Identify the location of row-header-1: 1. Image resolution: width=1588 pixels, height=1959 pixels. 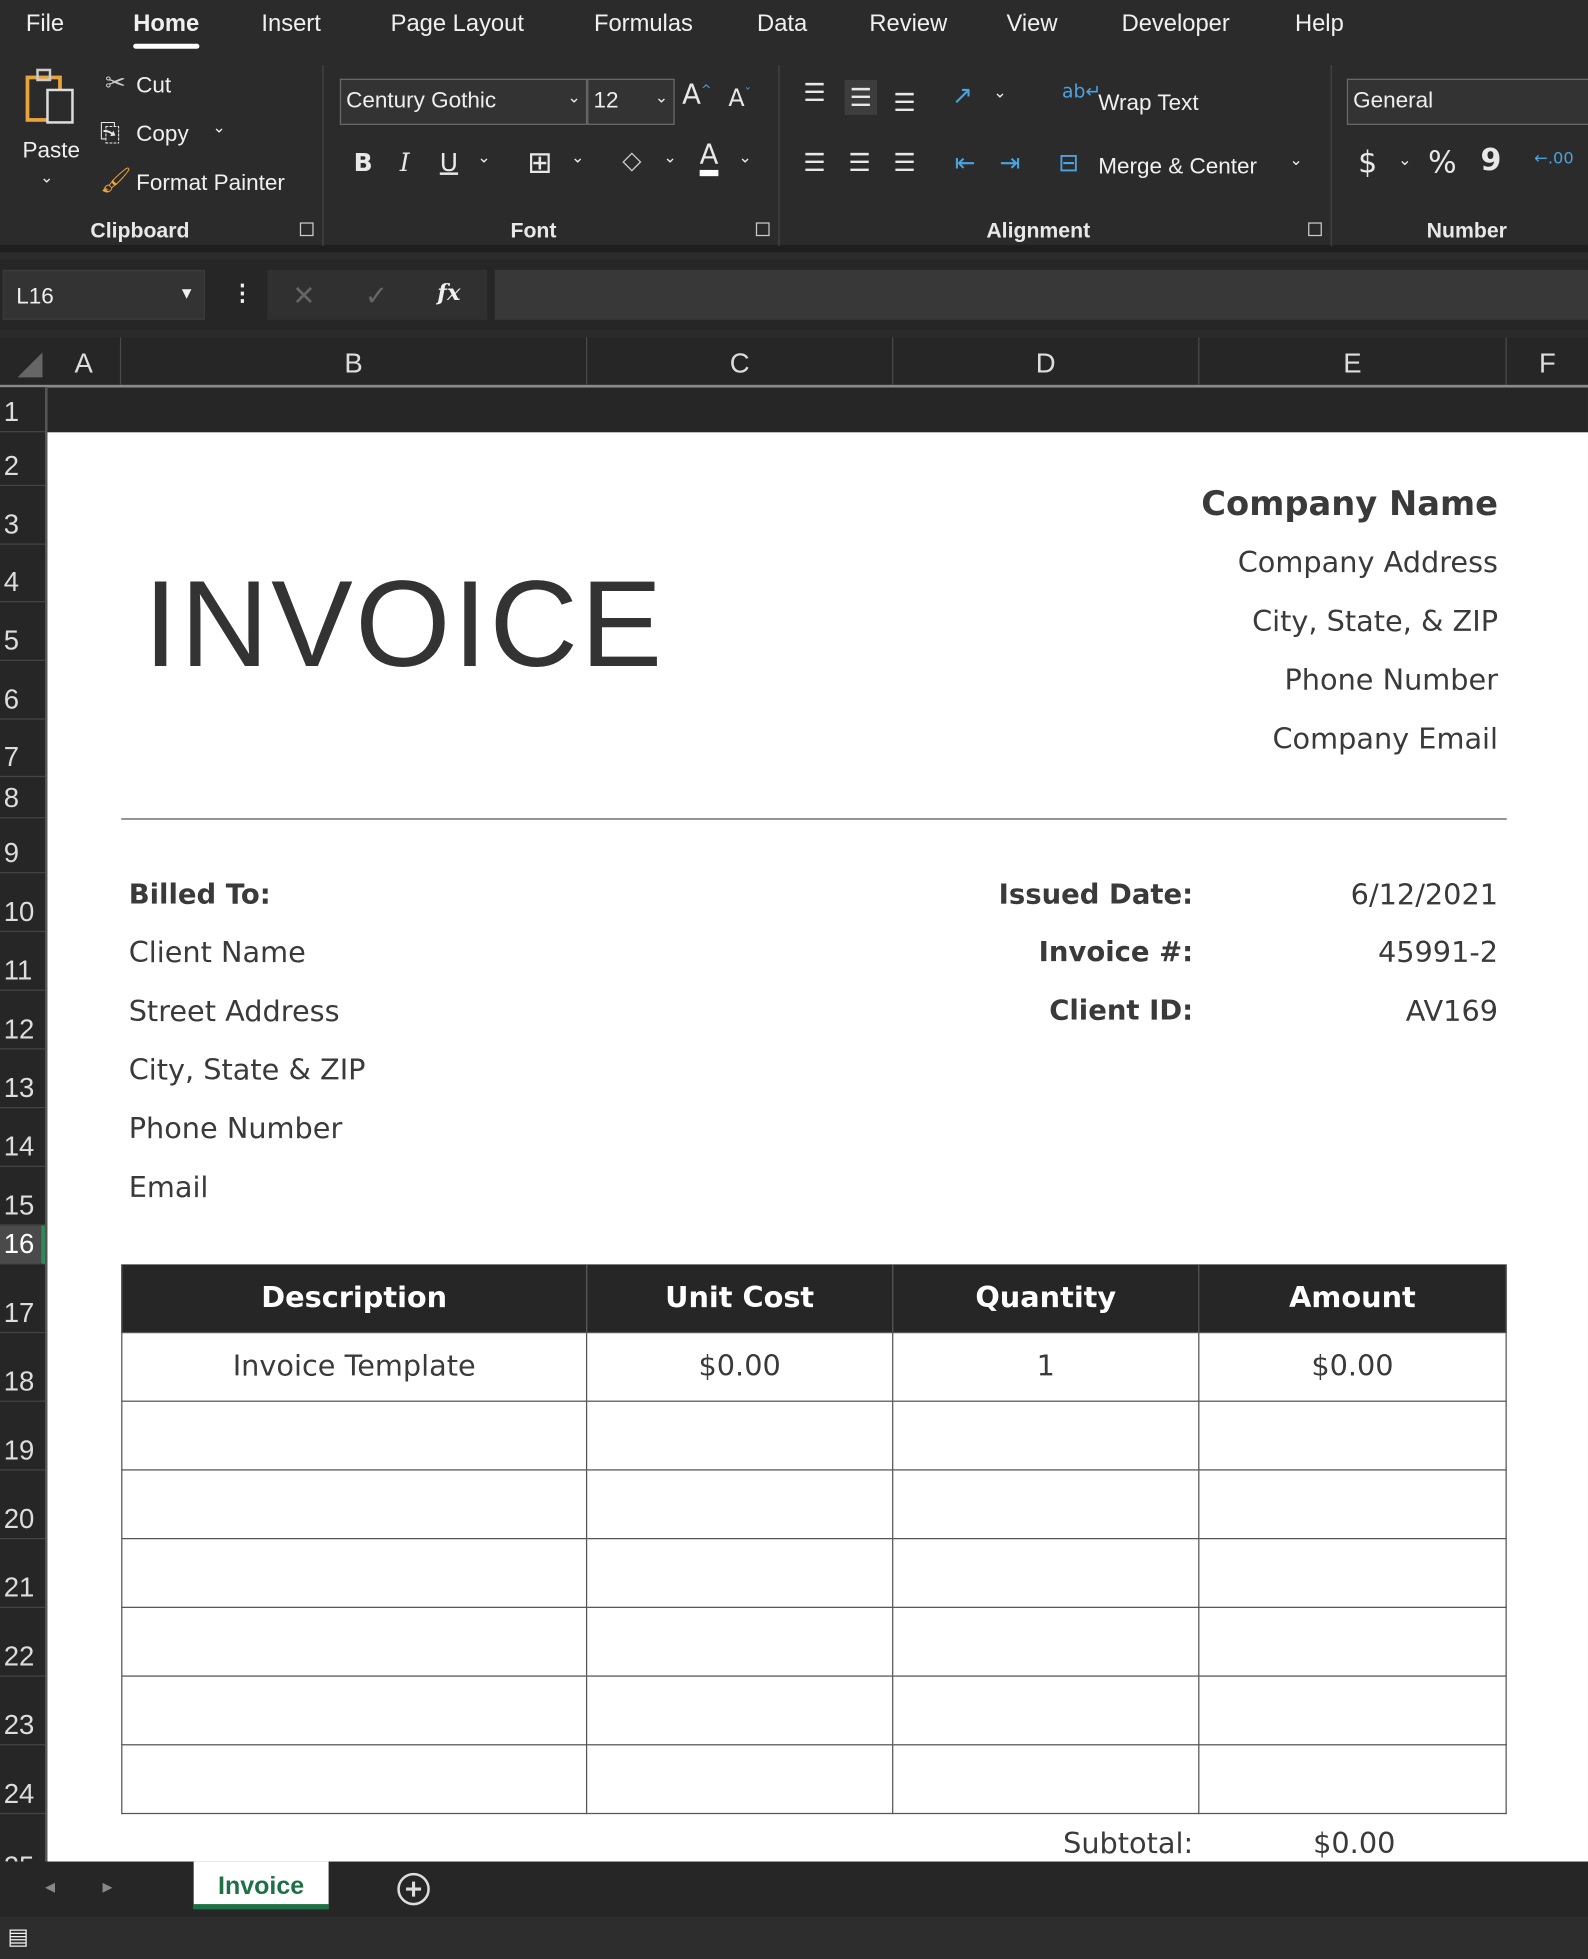
(22, 410).